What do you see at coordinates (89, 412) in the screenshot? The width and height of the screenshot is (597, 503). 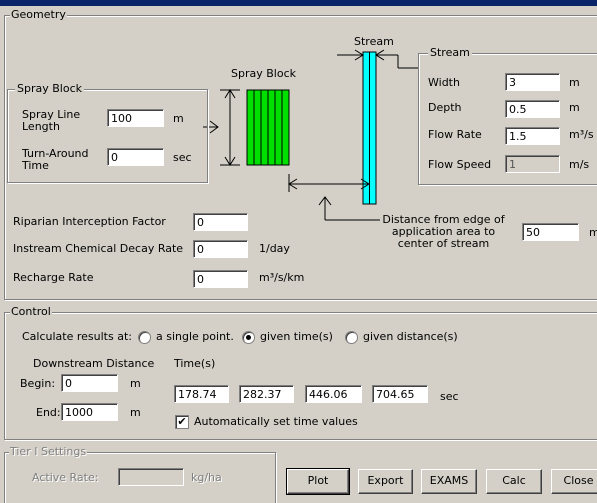 I see `end-input: 1000` at bounding box center [89, 412].